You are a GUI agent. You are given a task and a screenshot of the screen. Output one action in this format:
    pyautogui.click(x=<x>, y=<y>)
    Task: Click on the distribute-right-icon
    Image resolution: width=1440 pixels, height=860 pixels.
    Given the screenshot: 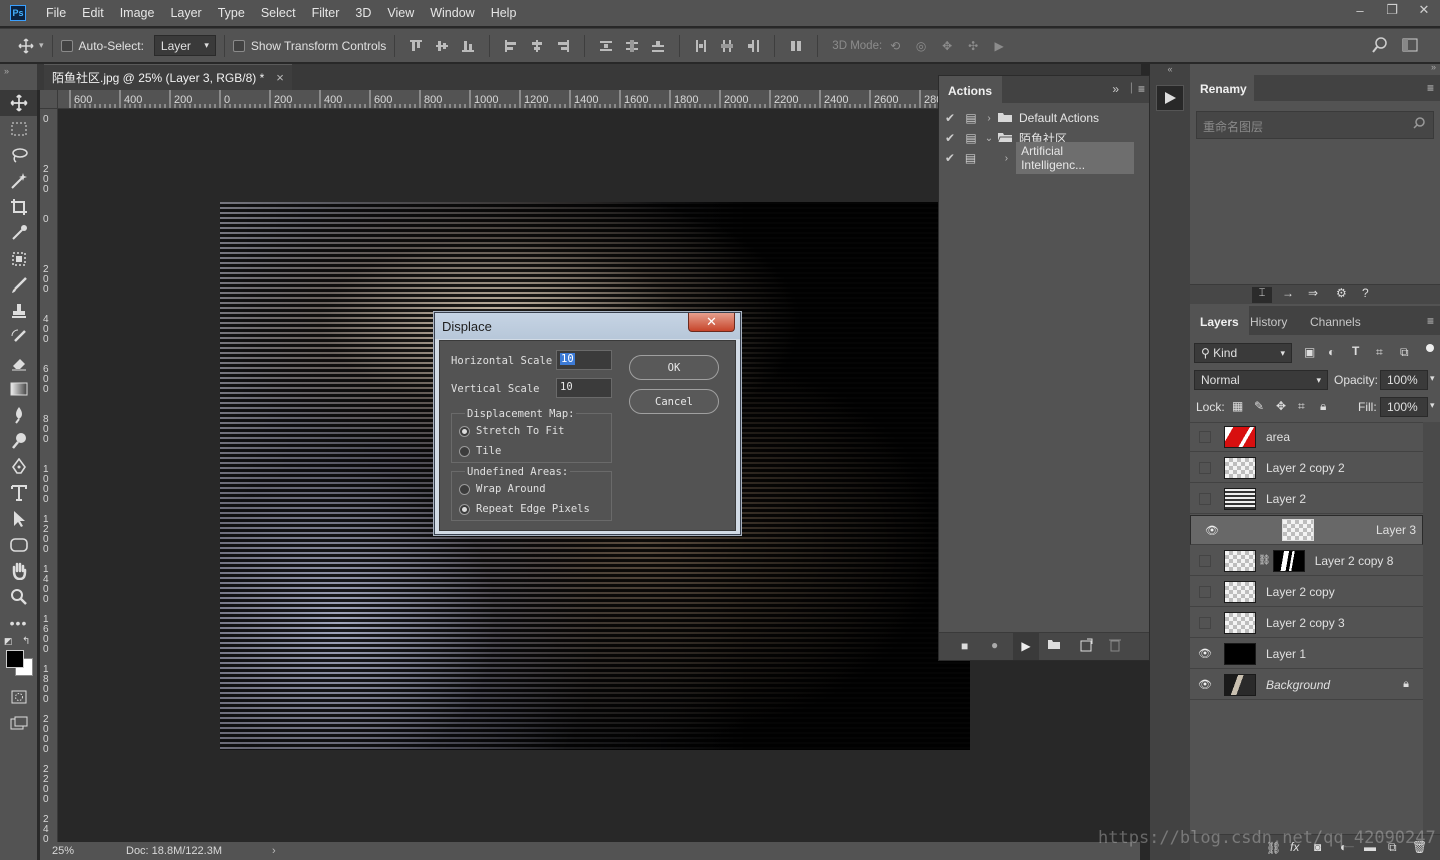 What is the action you would take?
    pyautogui.click(x=753, y=46)
    